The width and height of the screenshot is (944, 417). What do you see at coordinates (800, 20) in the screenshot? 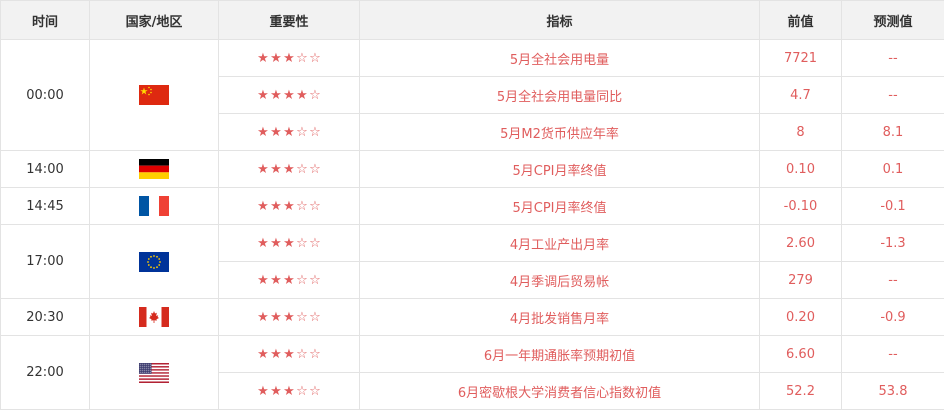
I see `header-previous: 前值` at bounding box center [800, 20].